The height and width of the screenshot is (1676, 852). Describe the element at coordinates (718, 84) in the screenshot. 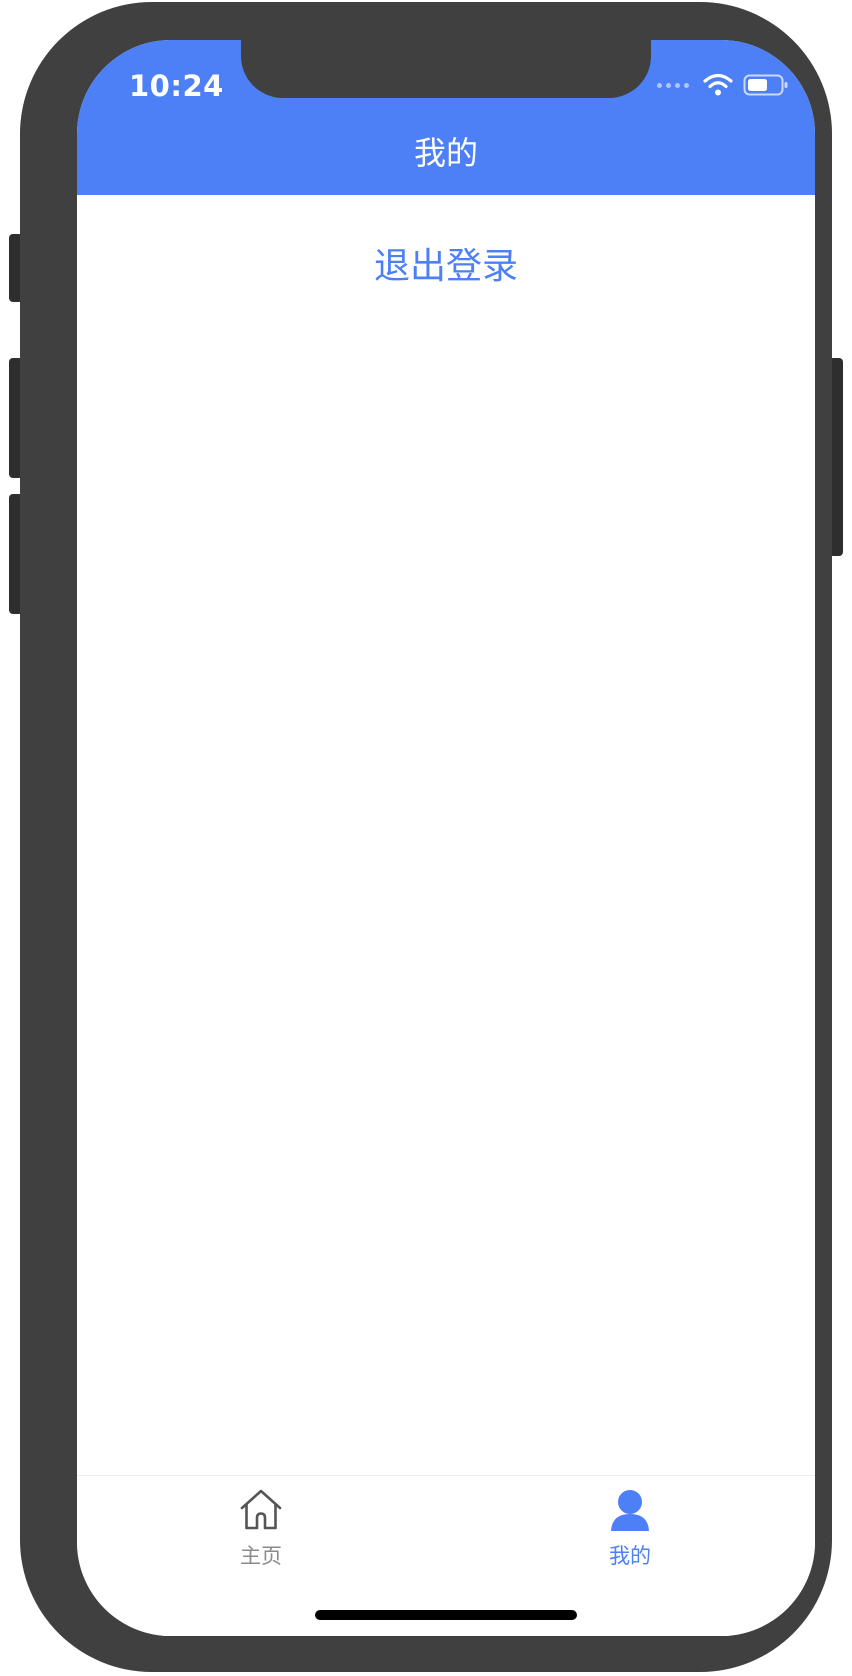

I see `wifi-icon` at that location.